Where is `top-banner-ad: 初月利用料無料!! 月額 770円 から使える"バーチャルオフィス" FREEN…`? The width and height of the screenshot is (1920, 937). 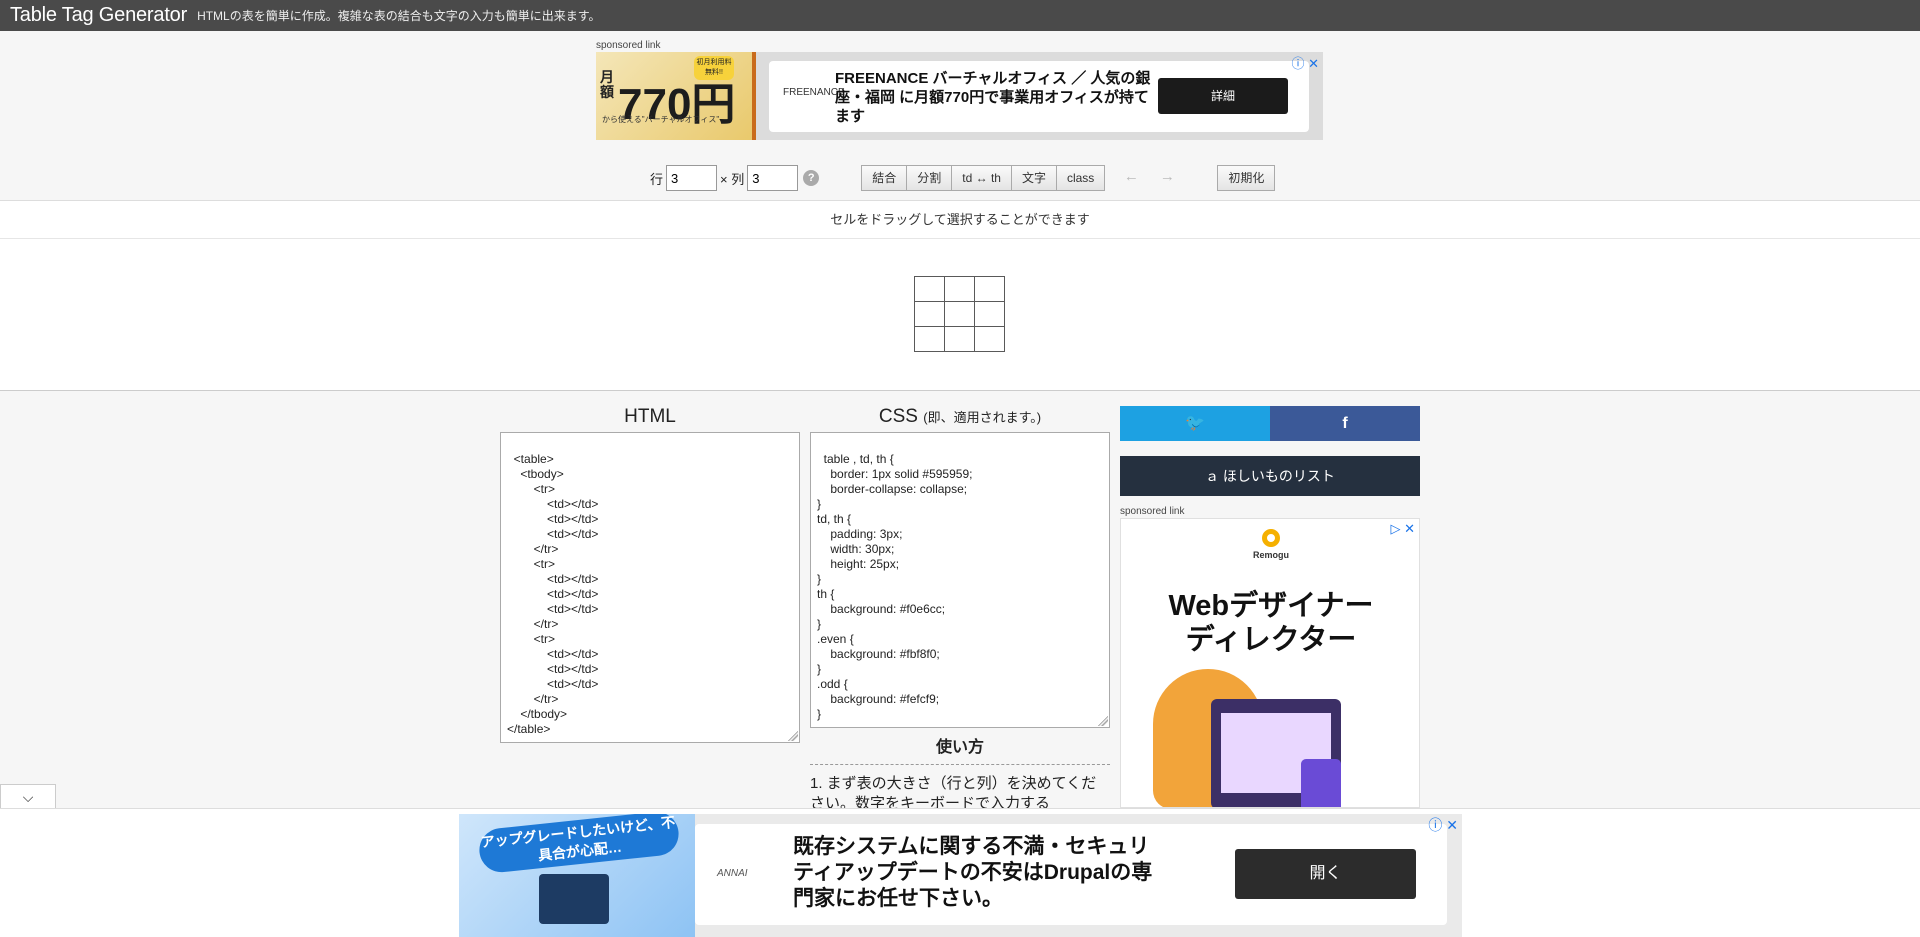 top-banner-ad: 初月利用料無料!! 月額 770円 から使える"バーチャルオフィス" FREEN… is located at coordinates (959, 96).